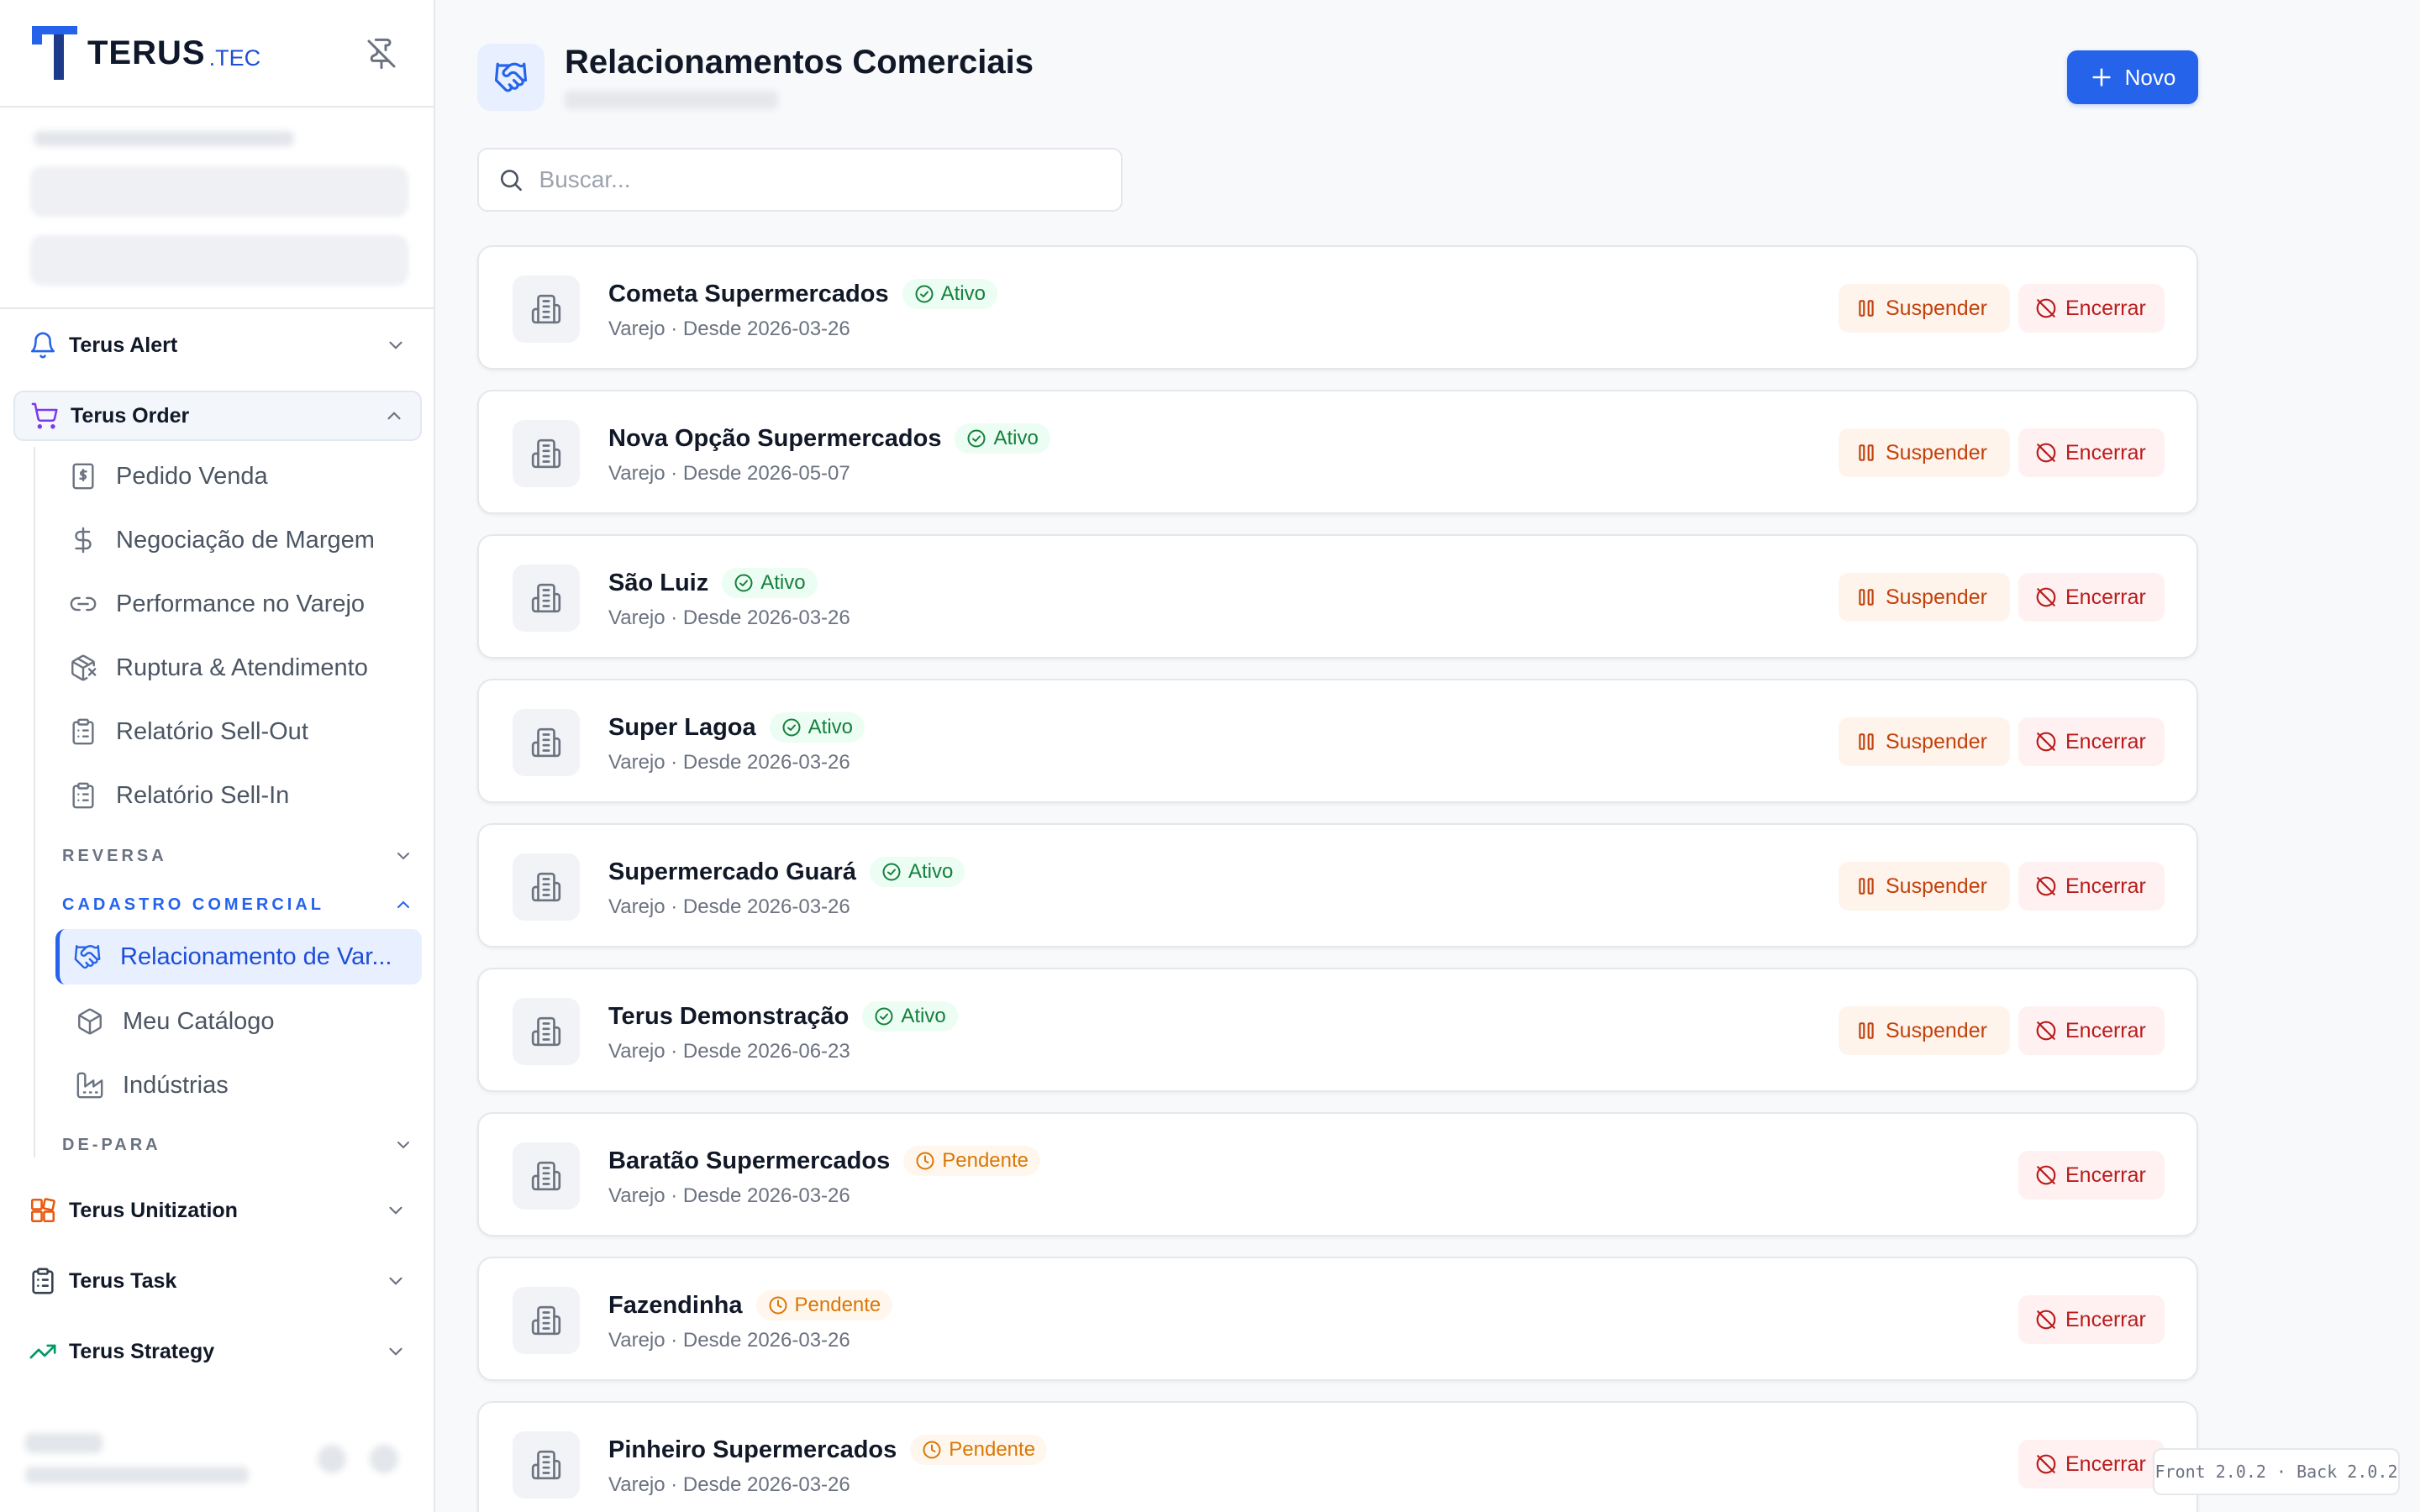 The image size is (2420, 1512). Describe the element at coordinates (246, 1085) in the screenshot. I see `sidebar-item-industrias: Indústrias` at that location.